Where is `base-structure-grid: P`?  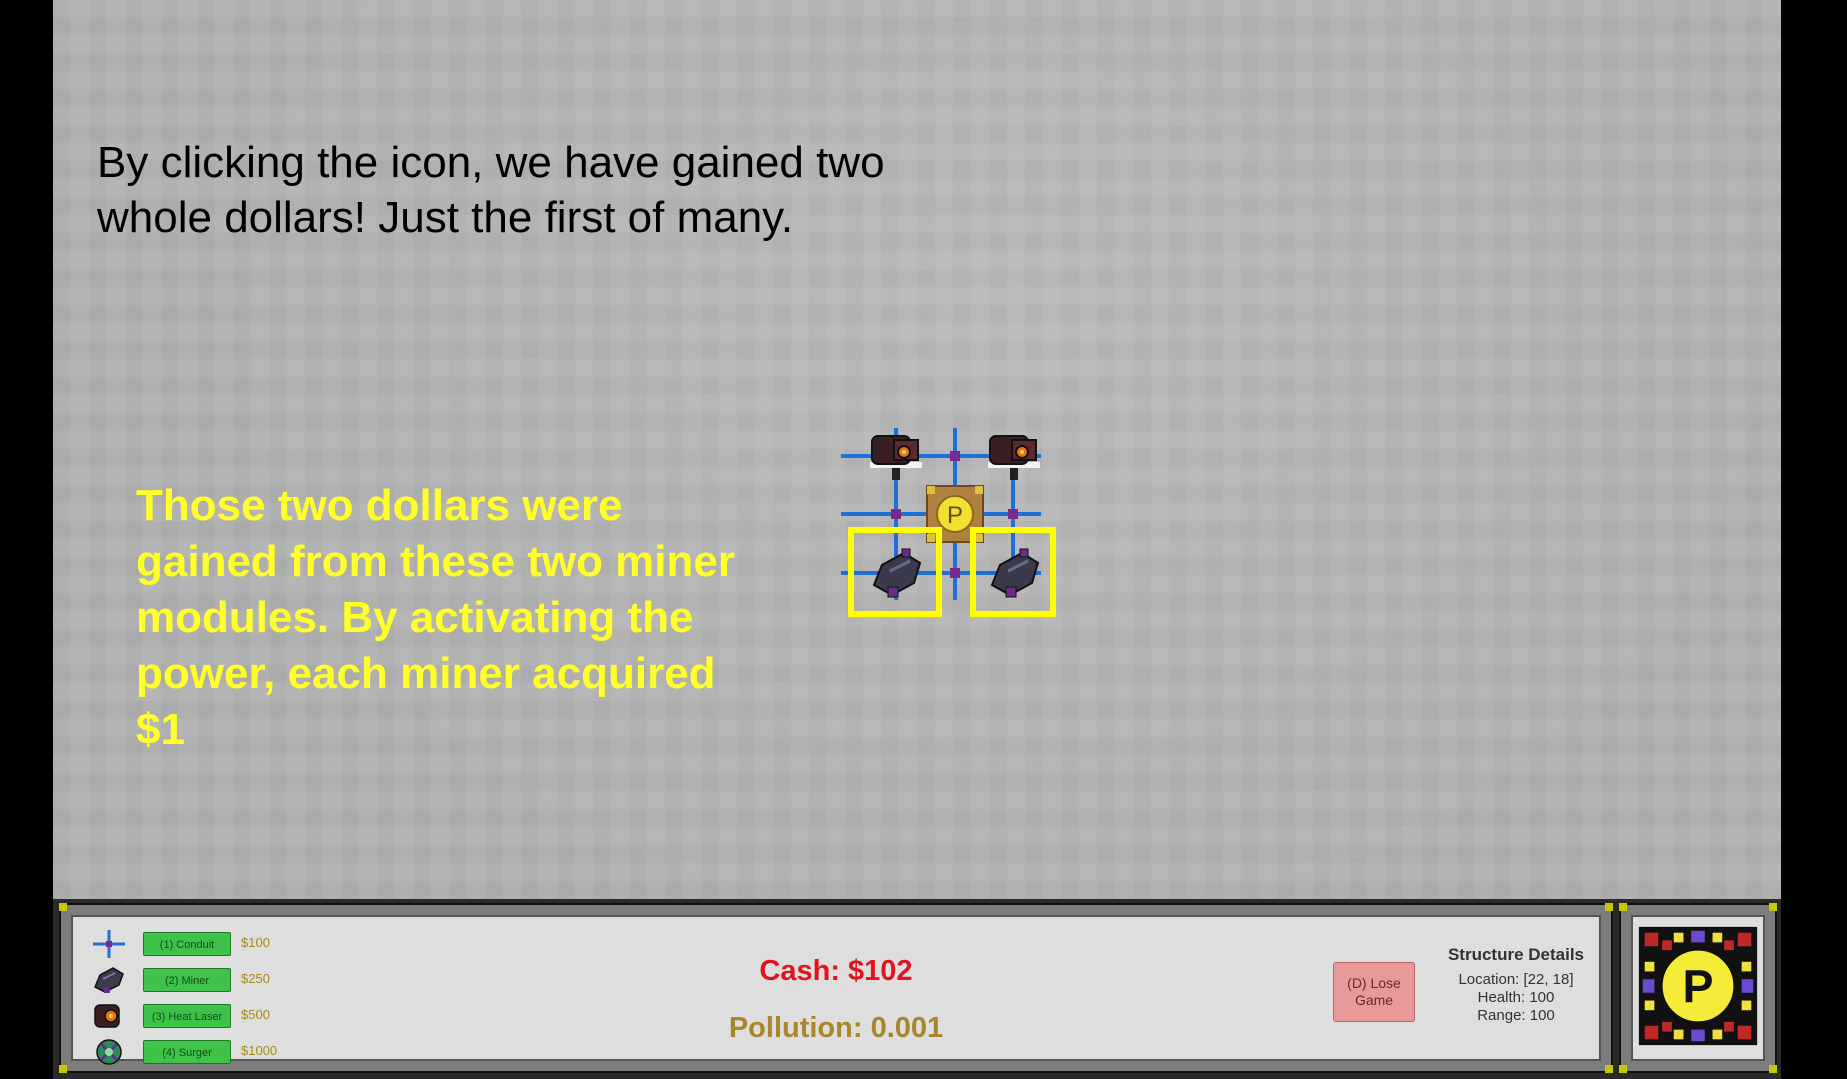 base-structure-grid: P is located at coordinates (948, 522).